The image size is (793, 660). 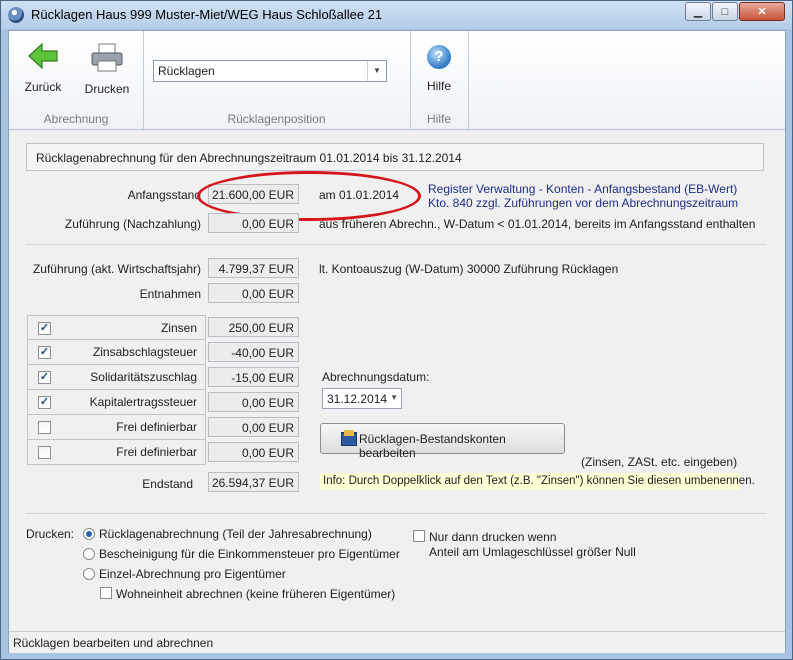 What do you see at coordinates (116, 269) in the screenshot?
I see `zufuehrung-akt-label: Zuführung (akt. Wirtschaftsjahr)` at bounding box center [116, 269].